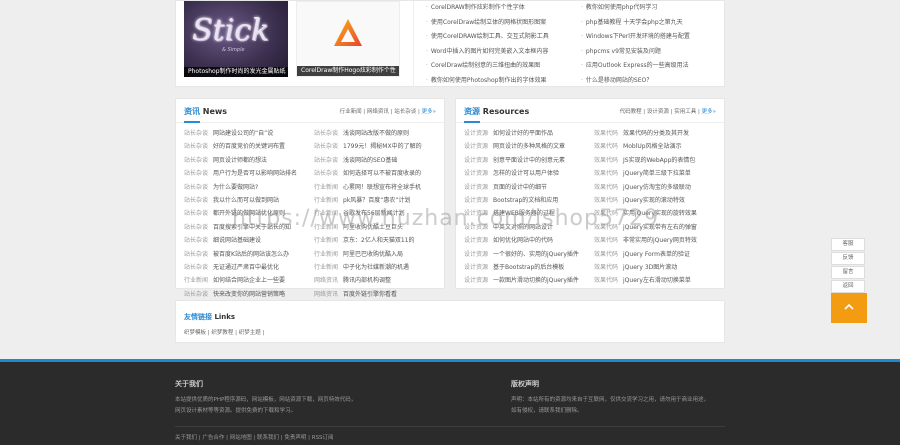 Image resolution: width=900 pixels, height=445 pixels. I want to click on item-title: 京东：2亿人和天猫双11的, so click(378, 240).